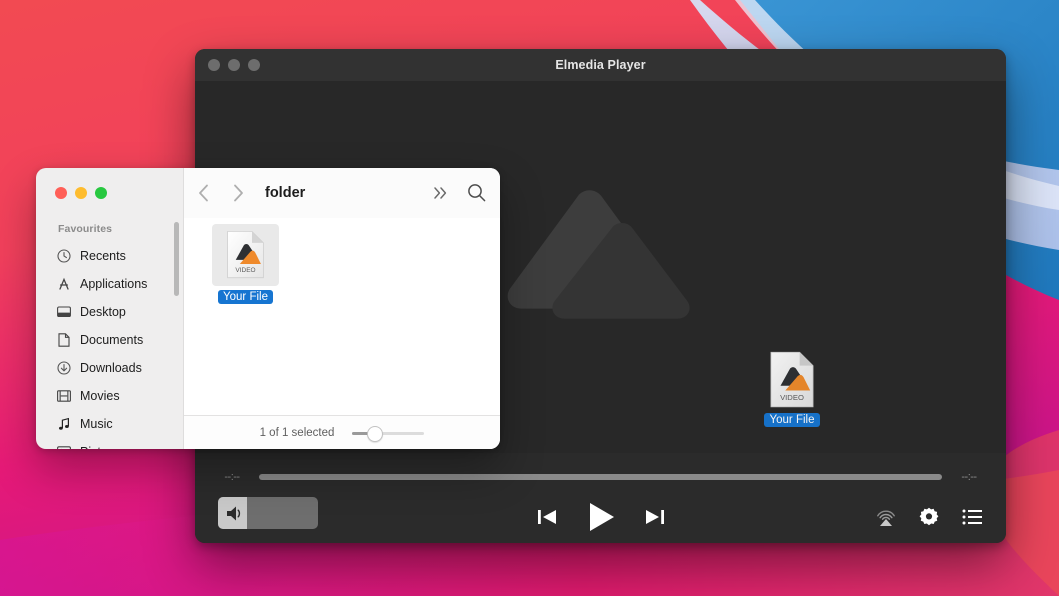 Image resolution: width=1059 pixels, height=596 pixels. What do you see at coordinates (476, 192) in the screenshot?
I see `search-icon` at bounding box center [476, 192].